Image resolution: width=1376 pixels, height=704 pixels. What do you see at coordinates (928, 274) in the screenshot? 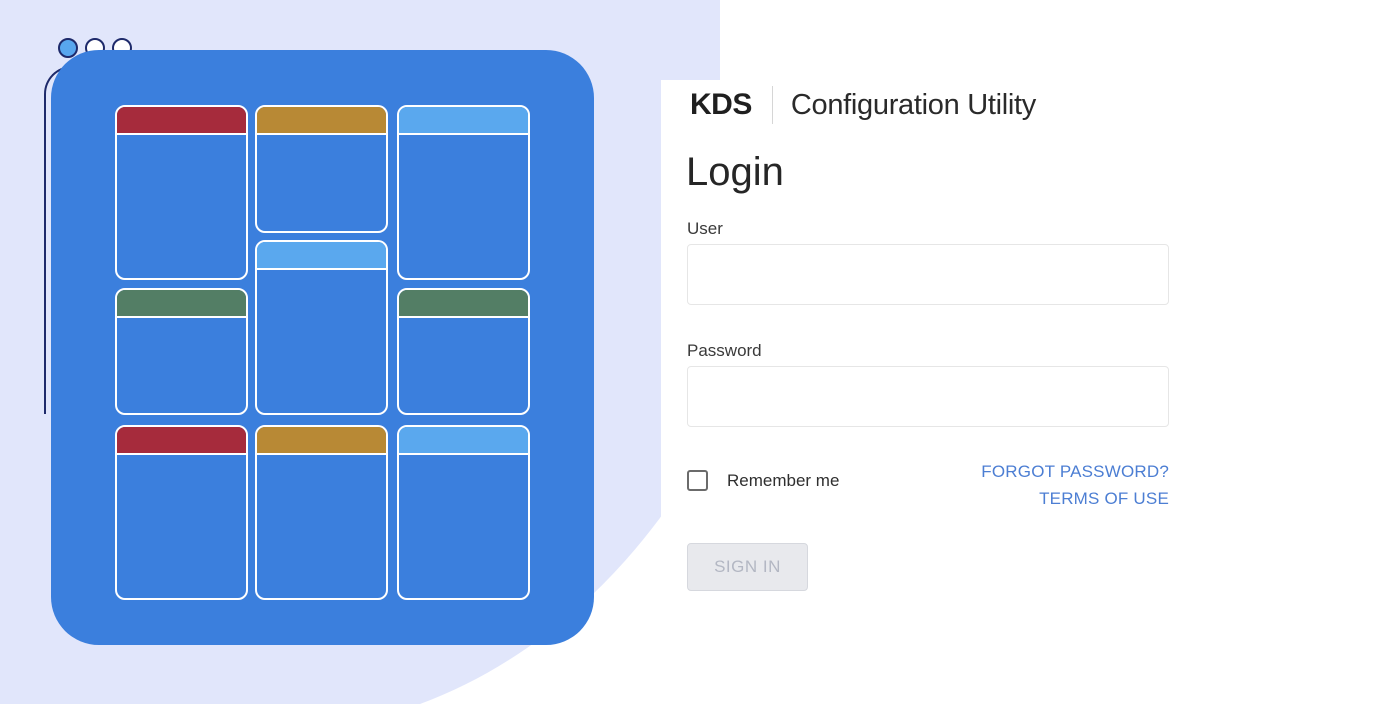
I see `user-input` at bounding box center [928, 274].